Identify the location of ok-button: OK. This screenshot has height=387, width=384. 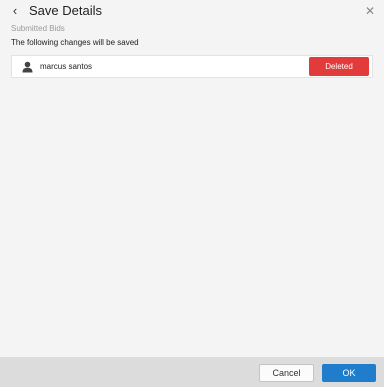
(349, 373).